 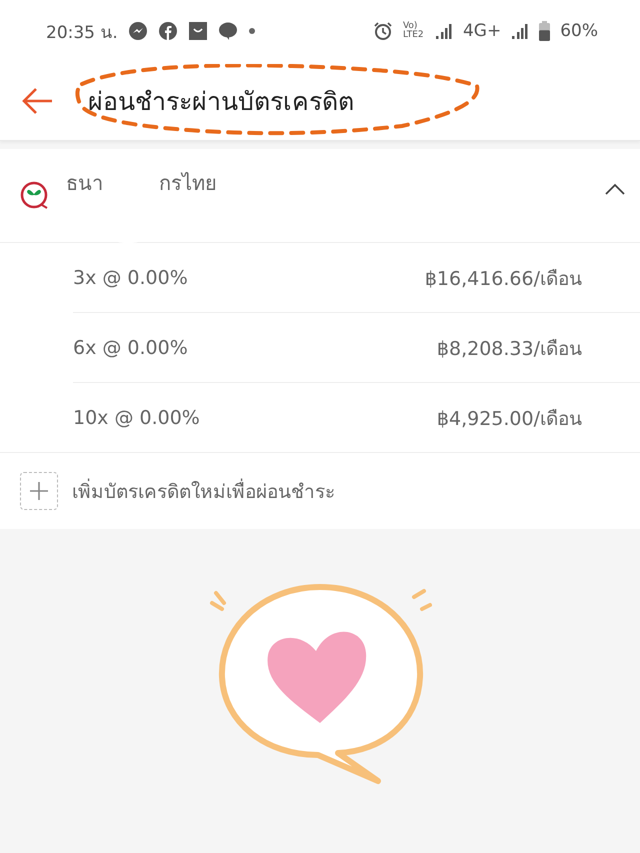 I want to click on plan-amount: ฿16,416.66/เดือน, so click(x=503, y=279).